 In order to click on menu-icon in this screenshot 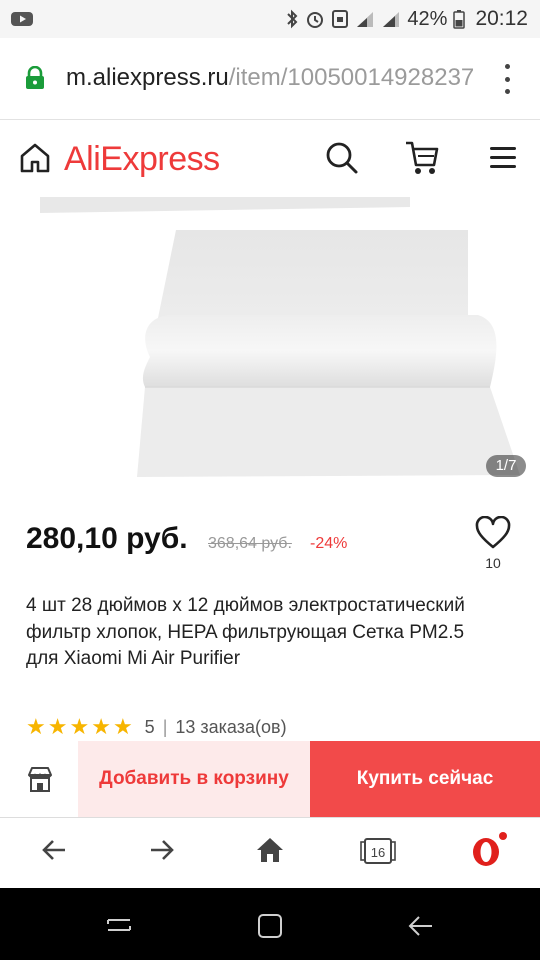, I will do `click(503, 158)`.